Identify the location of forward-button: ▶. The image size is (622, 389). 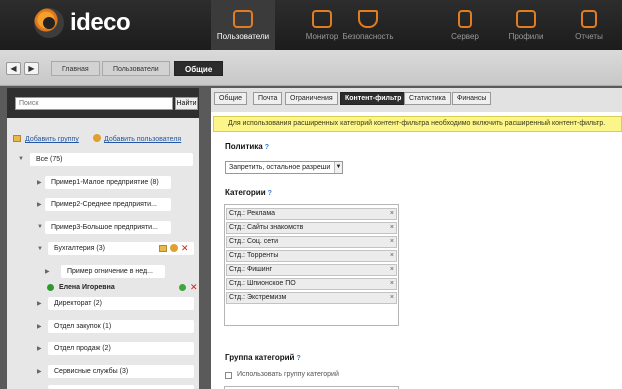
(31, 68).